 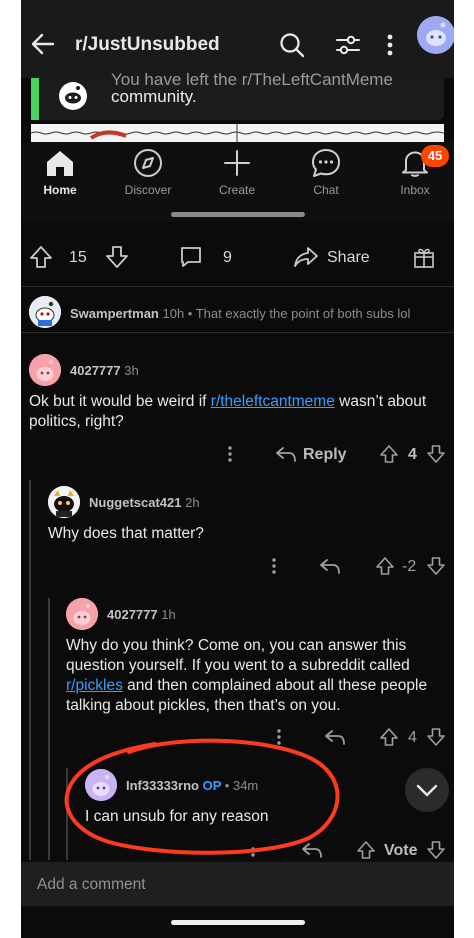 What do you see at coordinates (273, 401) in the screenshot?
I see `subreddit-link: r/theleftcantmeme` at bounding box center [273, 401].